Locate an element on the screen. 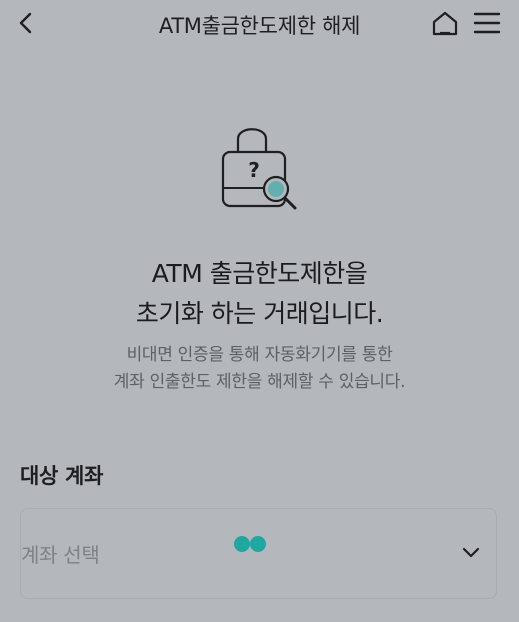  description-line-2: 계좌 인출한도 제한을 해제할 수 있습니다. is located at coordinates (259, 382).